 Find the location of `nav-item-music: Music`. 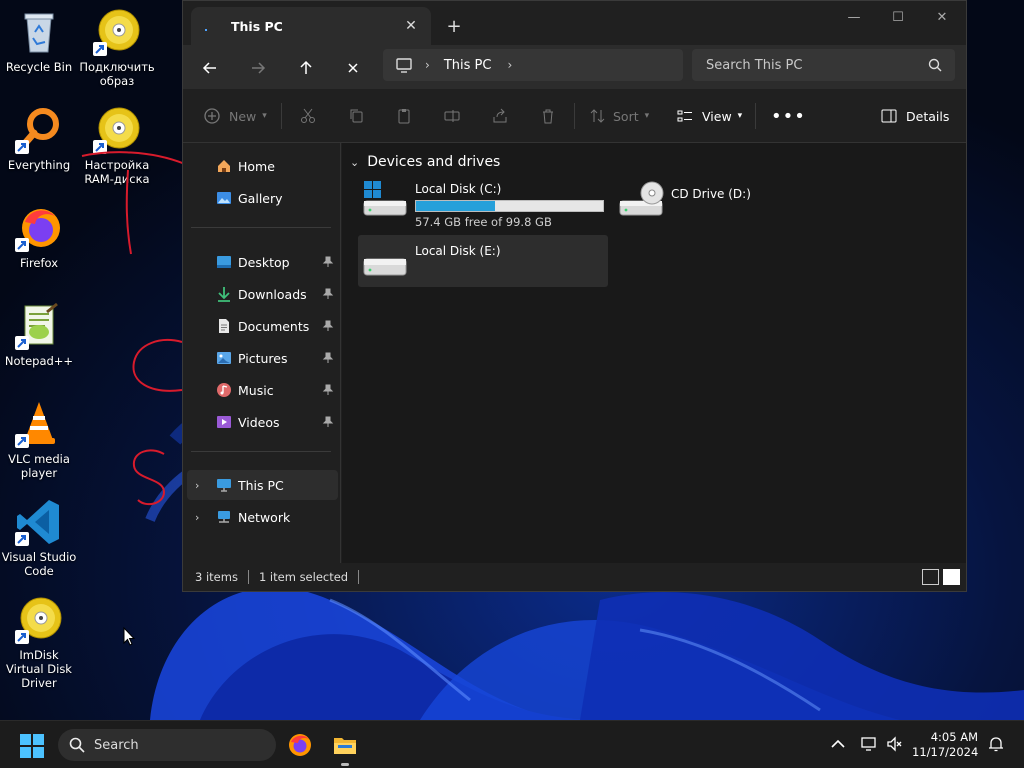

nav-item-music: Music is located at coordinates (262, 390).